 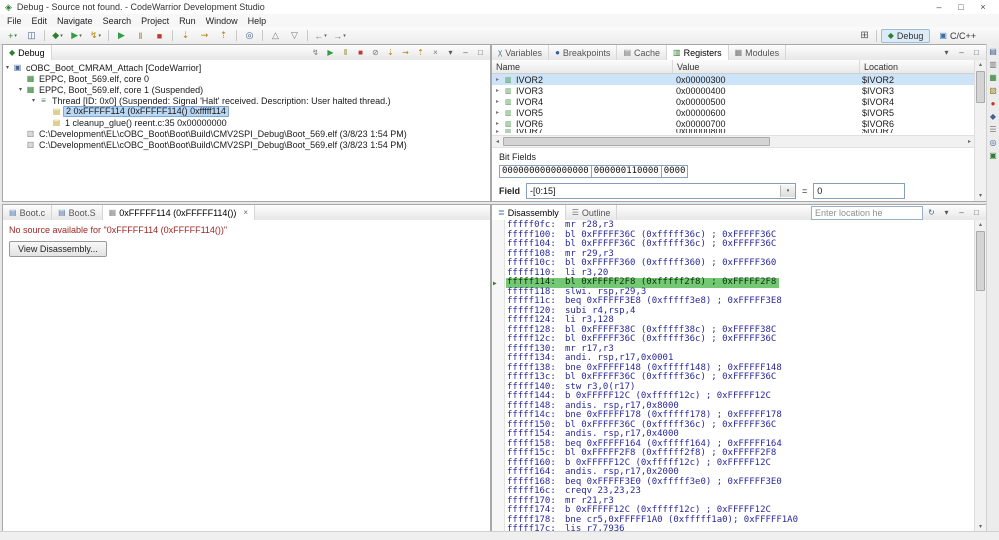 What do you see at coordinates (40, 21) in the screenshot?
I see `menu-item: Edit` at bounding box center [40, 21].